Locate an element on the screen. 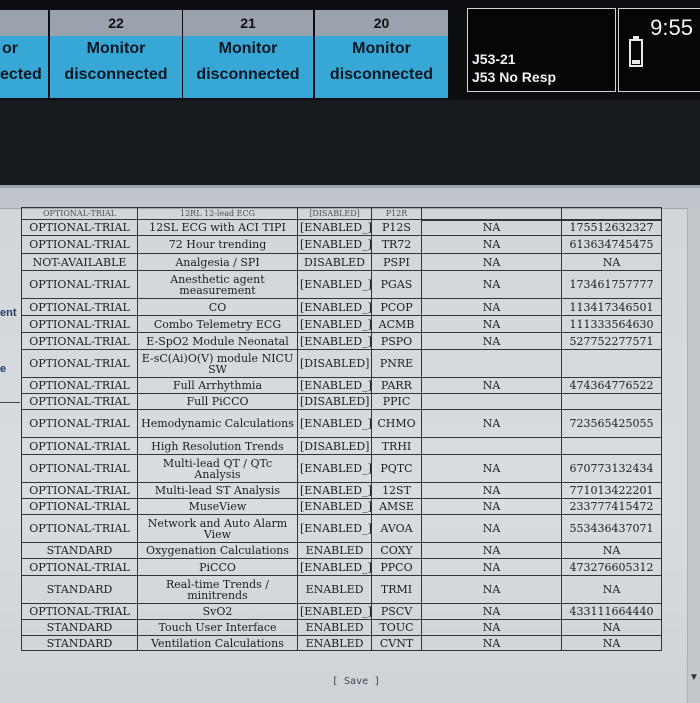  table-cell-option: Network and Auto Alarm View is located at coordinates (217, 528).